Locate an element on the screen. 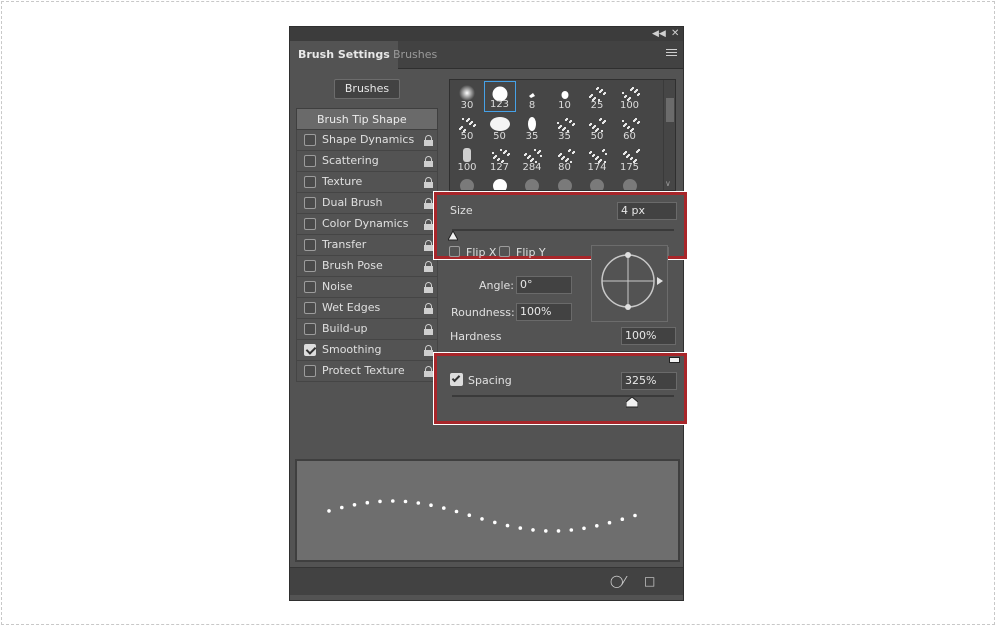 The image size is (996, 626). spacing-slider-track is located at coordinates (563, 396).